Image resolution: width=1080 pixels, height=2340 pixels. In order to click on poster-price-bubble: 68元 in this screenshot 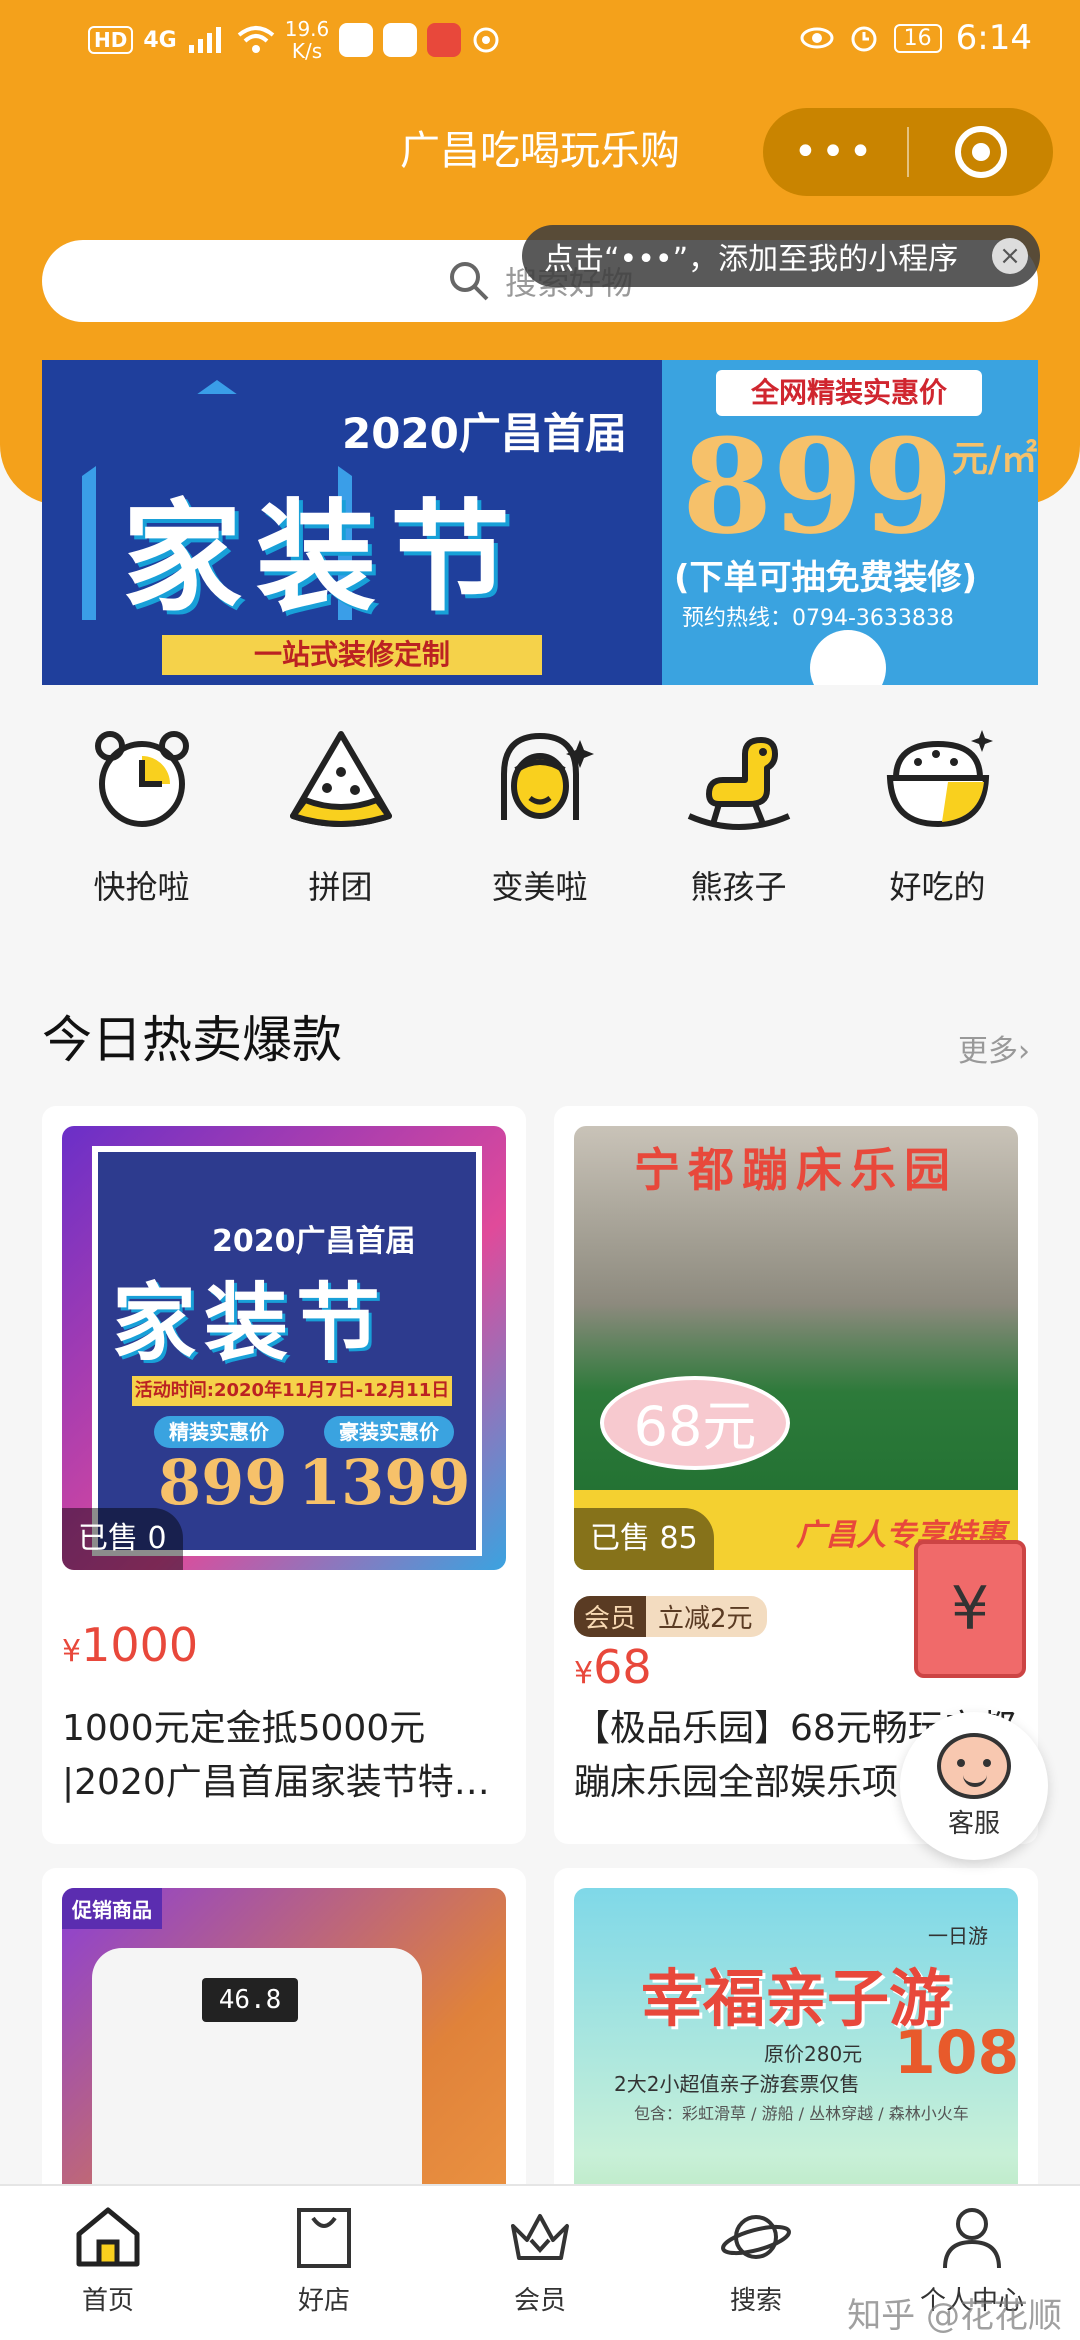, I will do `click(695, 1423)`.